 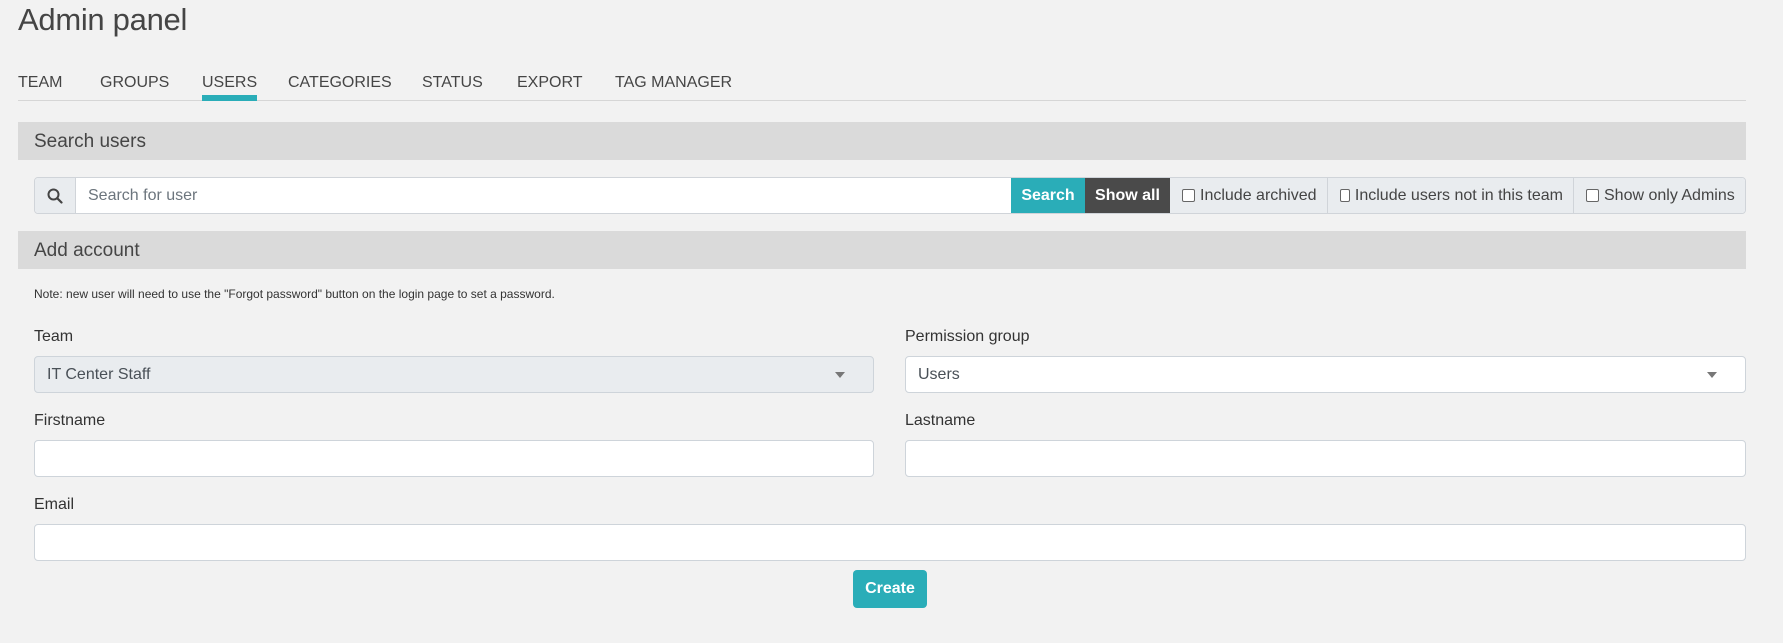 I want to click on tab-categories: CATEGORIES, so click(x=340, y=83).